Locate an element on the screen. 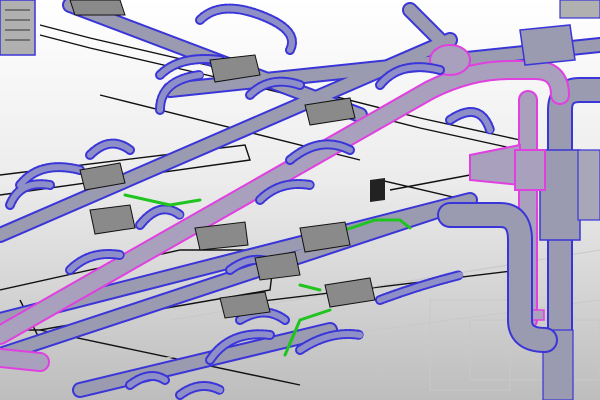  riser-damper is located at coordinates (588, 185).